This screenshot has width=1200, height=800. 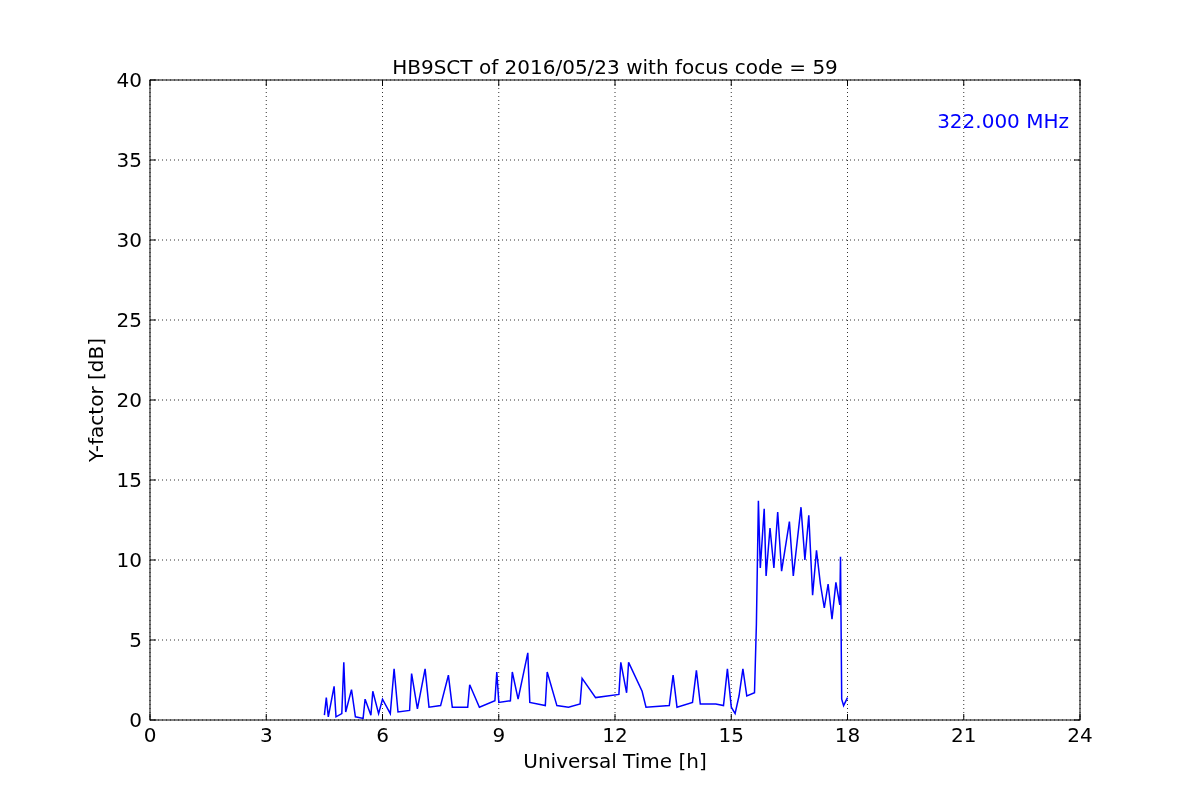 What do you see at coordinates (1080, 735) in the screenshot?
I see `x-tick-label: 24` at bounding box center [1080, 735].